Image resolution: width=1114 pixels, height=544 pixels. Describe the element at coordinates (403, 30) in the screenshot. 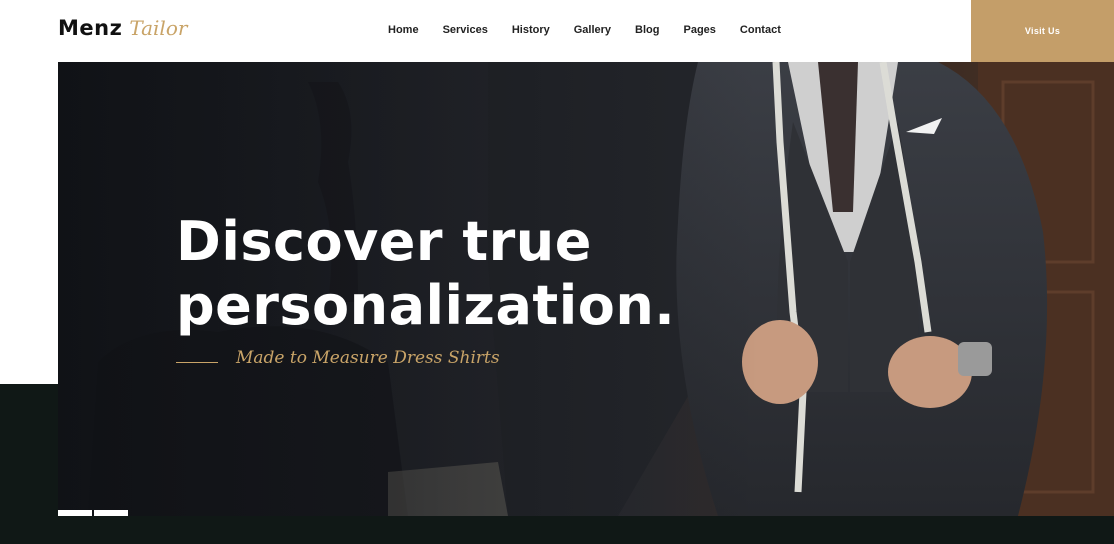

I see `nav-item-home: Home` at that location.